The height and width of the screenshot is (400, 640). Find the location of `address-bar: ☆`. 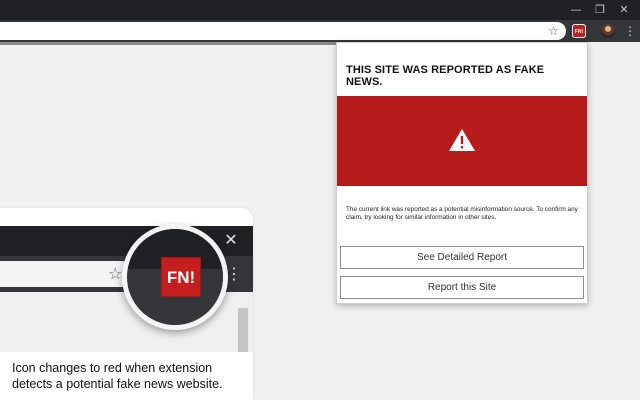

address-bar: ☆ is located at coordinates (283, 31).